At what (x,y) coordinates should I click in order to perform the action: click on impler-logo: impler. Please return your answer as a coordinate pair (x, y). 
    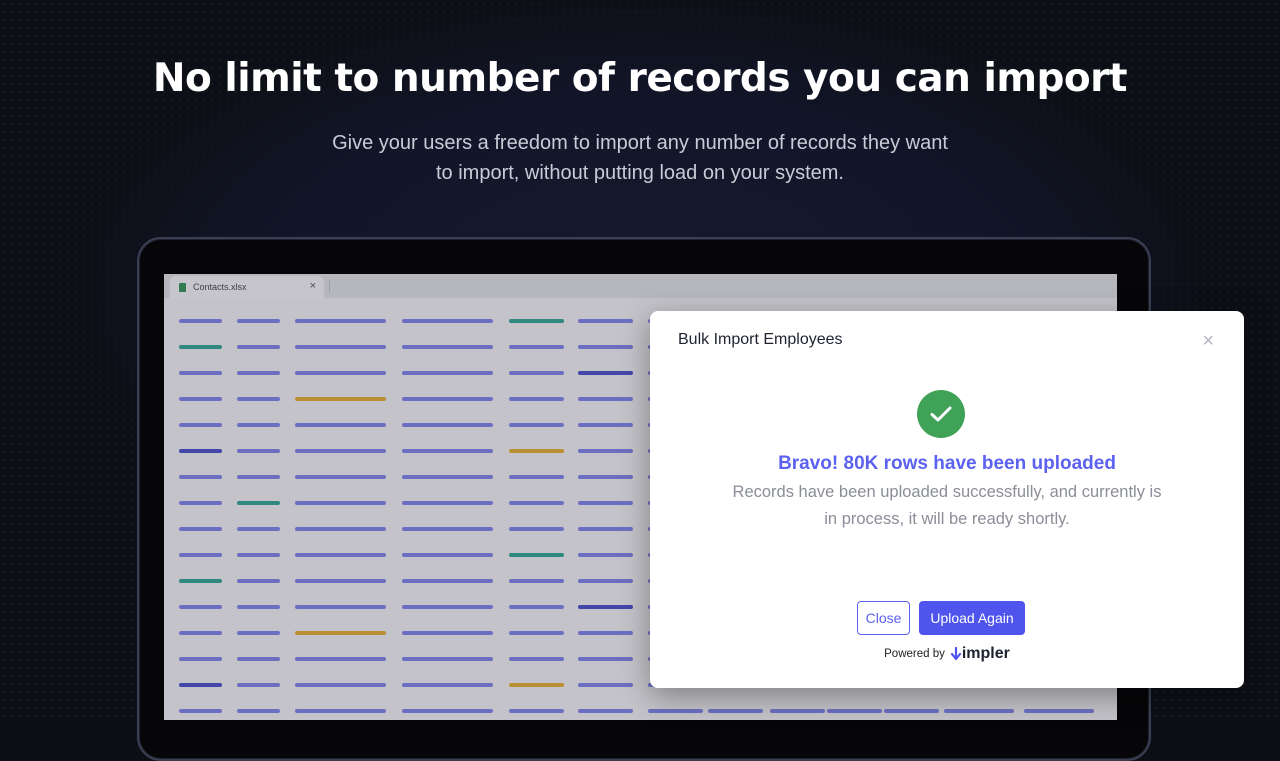
    Looking at the image, I should click on (980, 654).